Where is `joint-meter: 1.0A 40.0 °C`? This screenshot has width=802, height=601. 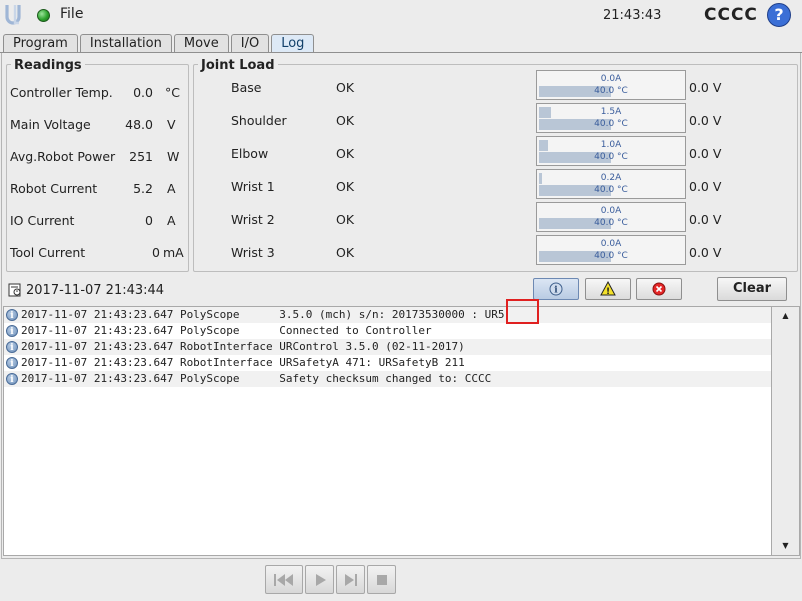
joint-meter: 1.0A 40.0 °C is located at coordinates (611, 151).